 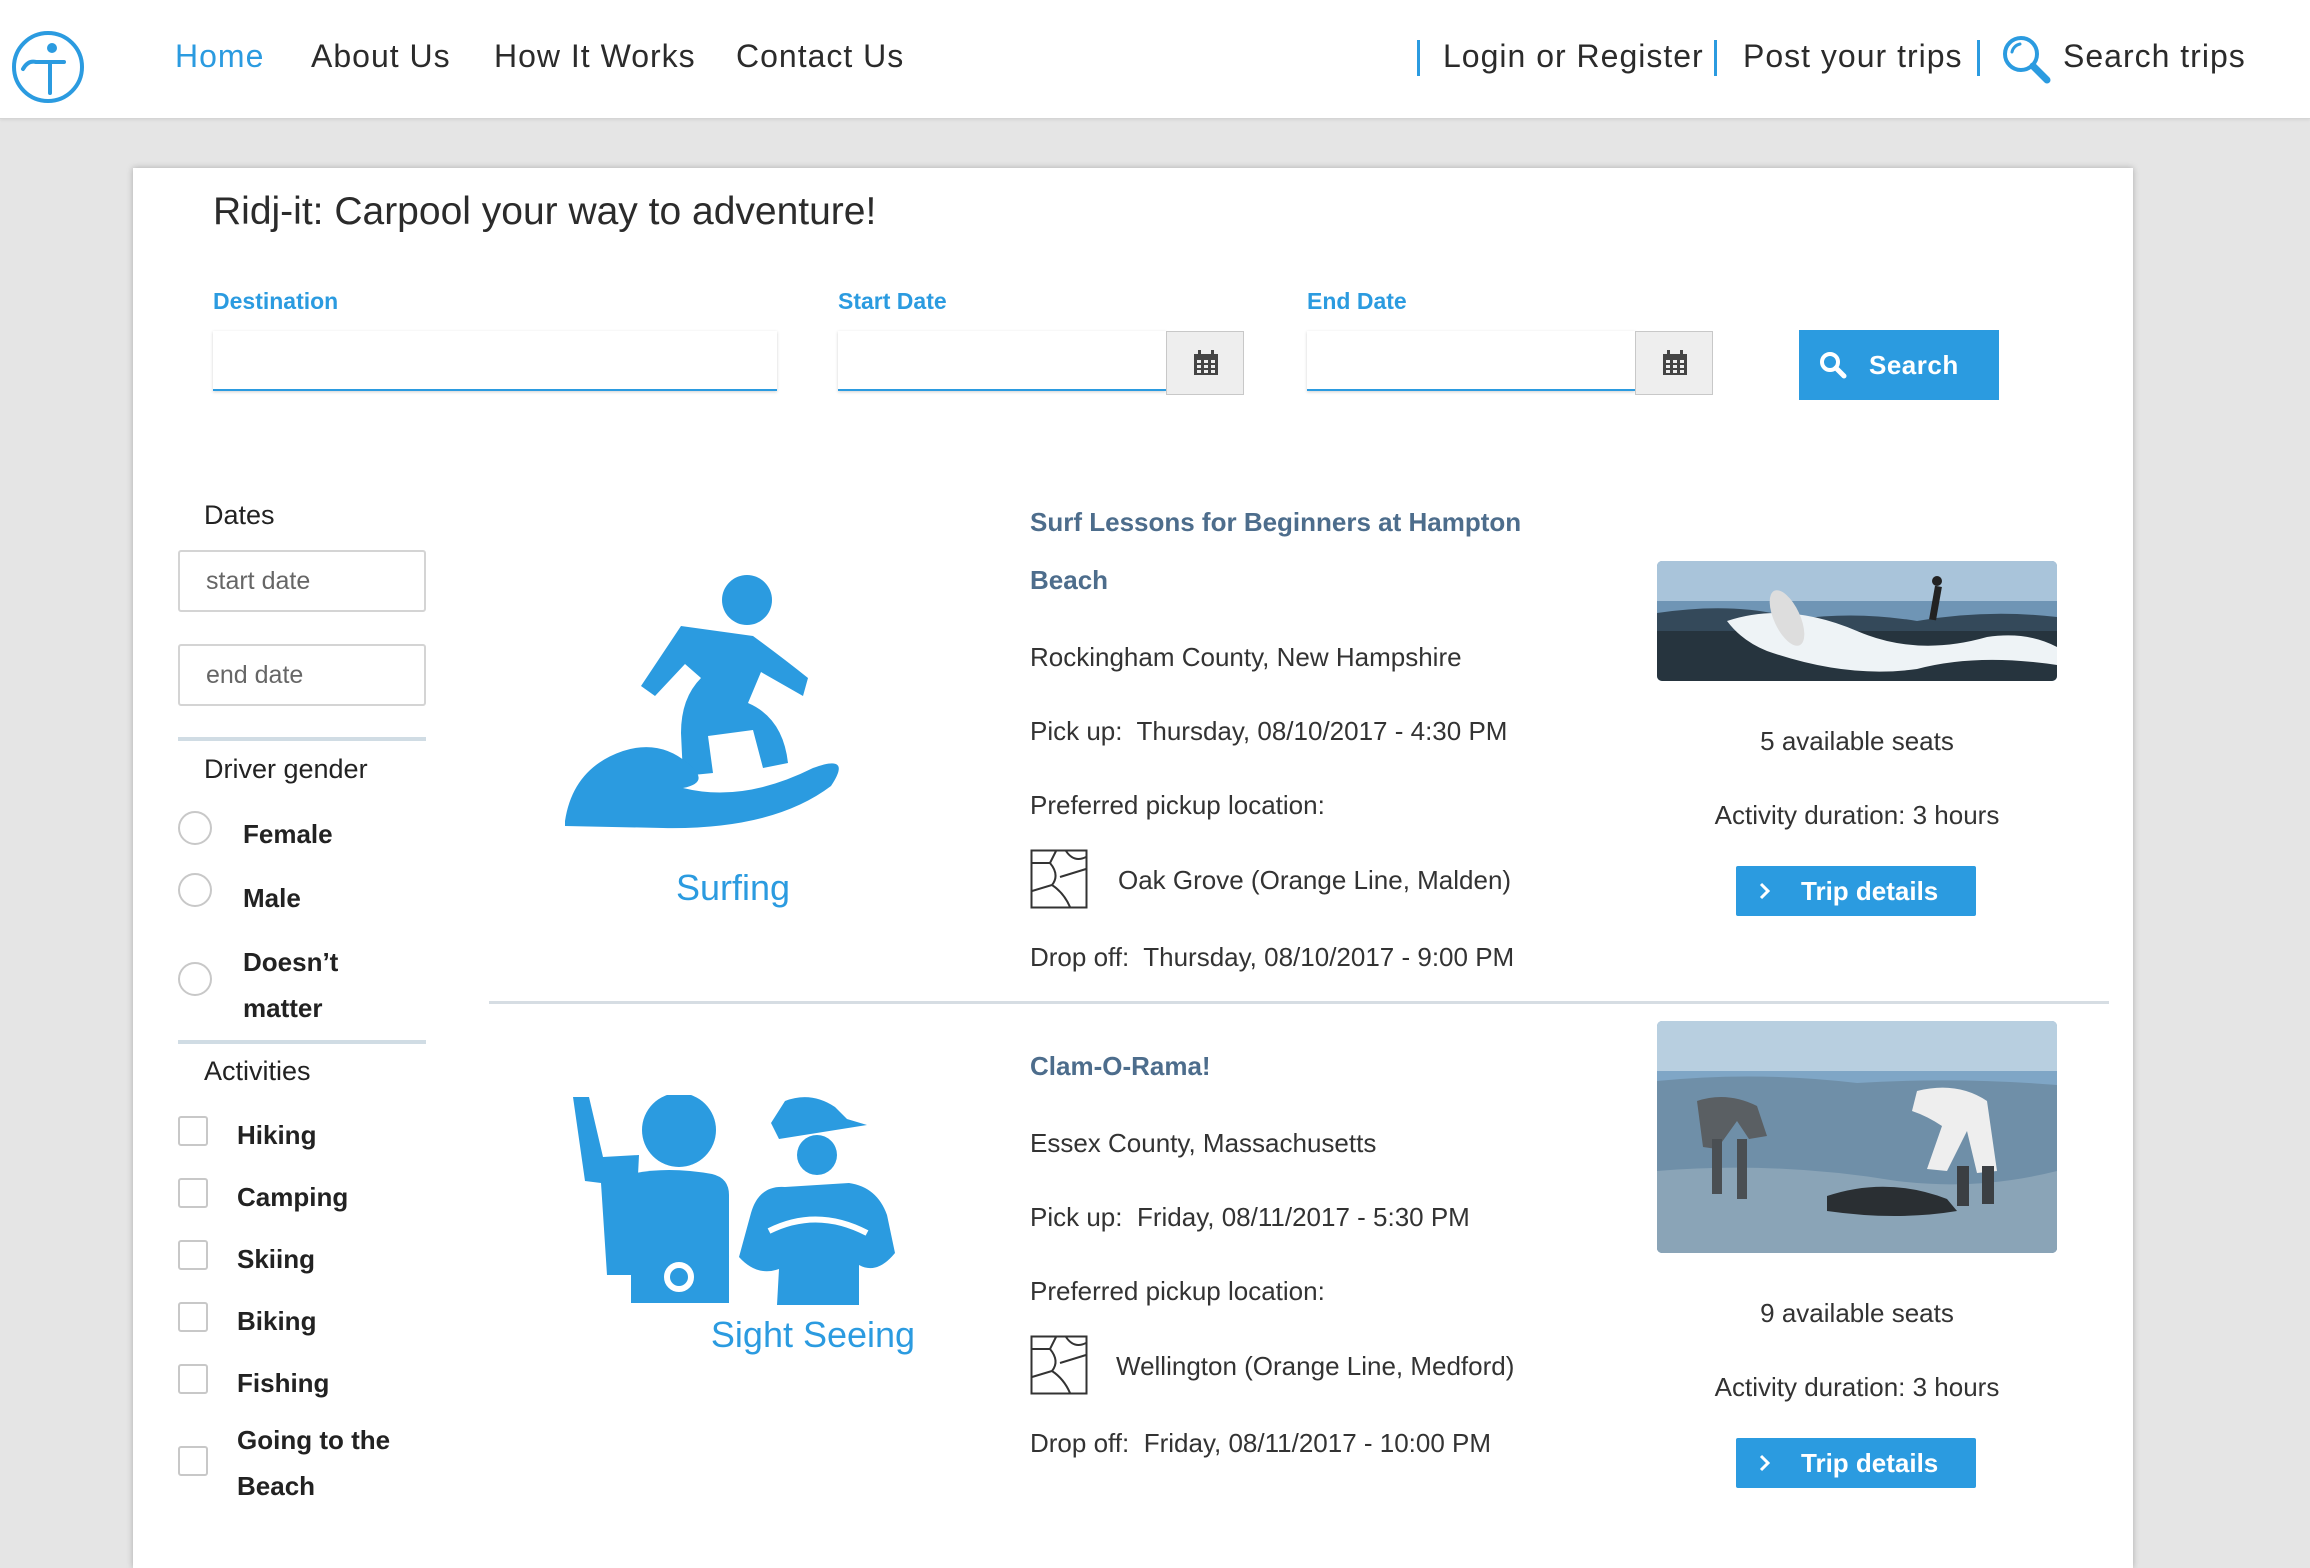 What do you see at coordinates (381, 56) in the screenshot?
I see `nav-about-us: About Us` at bounding box center [381, 56].